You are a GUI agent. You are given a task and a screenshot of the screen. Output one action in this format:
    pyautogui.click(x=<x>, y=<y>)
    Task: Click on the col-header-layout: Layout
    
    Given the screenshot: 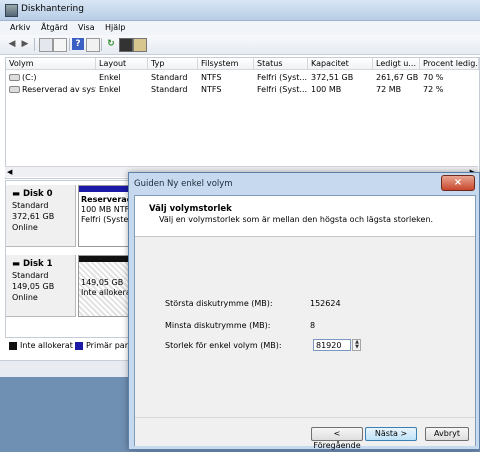 What is the action you would take?
    pyautogui.click(x=122, y=64)
    